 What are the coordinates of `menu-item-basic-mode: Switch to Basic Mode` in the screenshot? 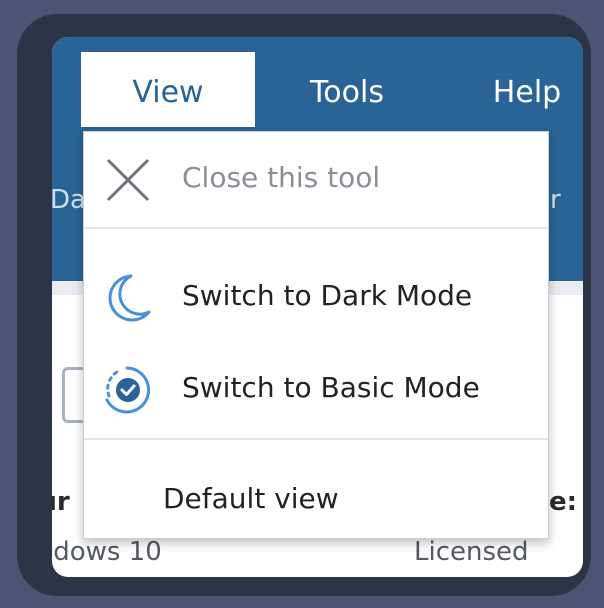 It's located at (316, 389).